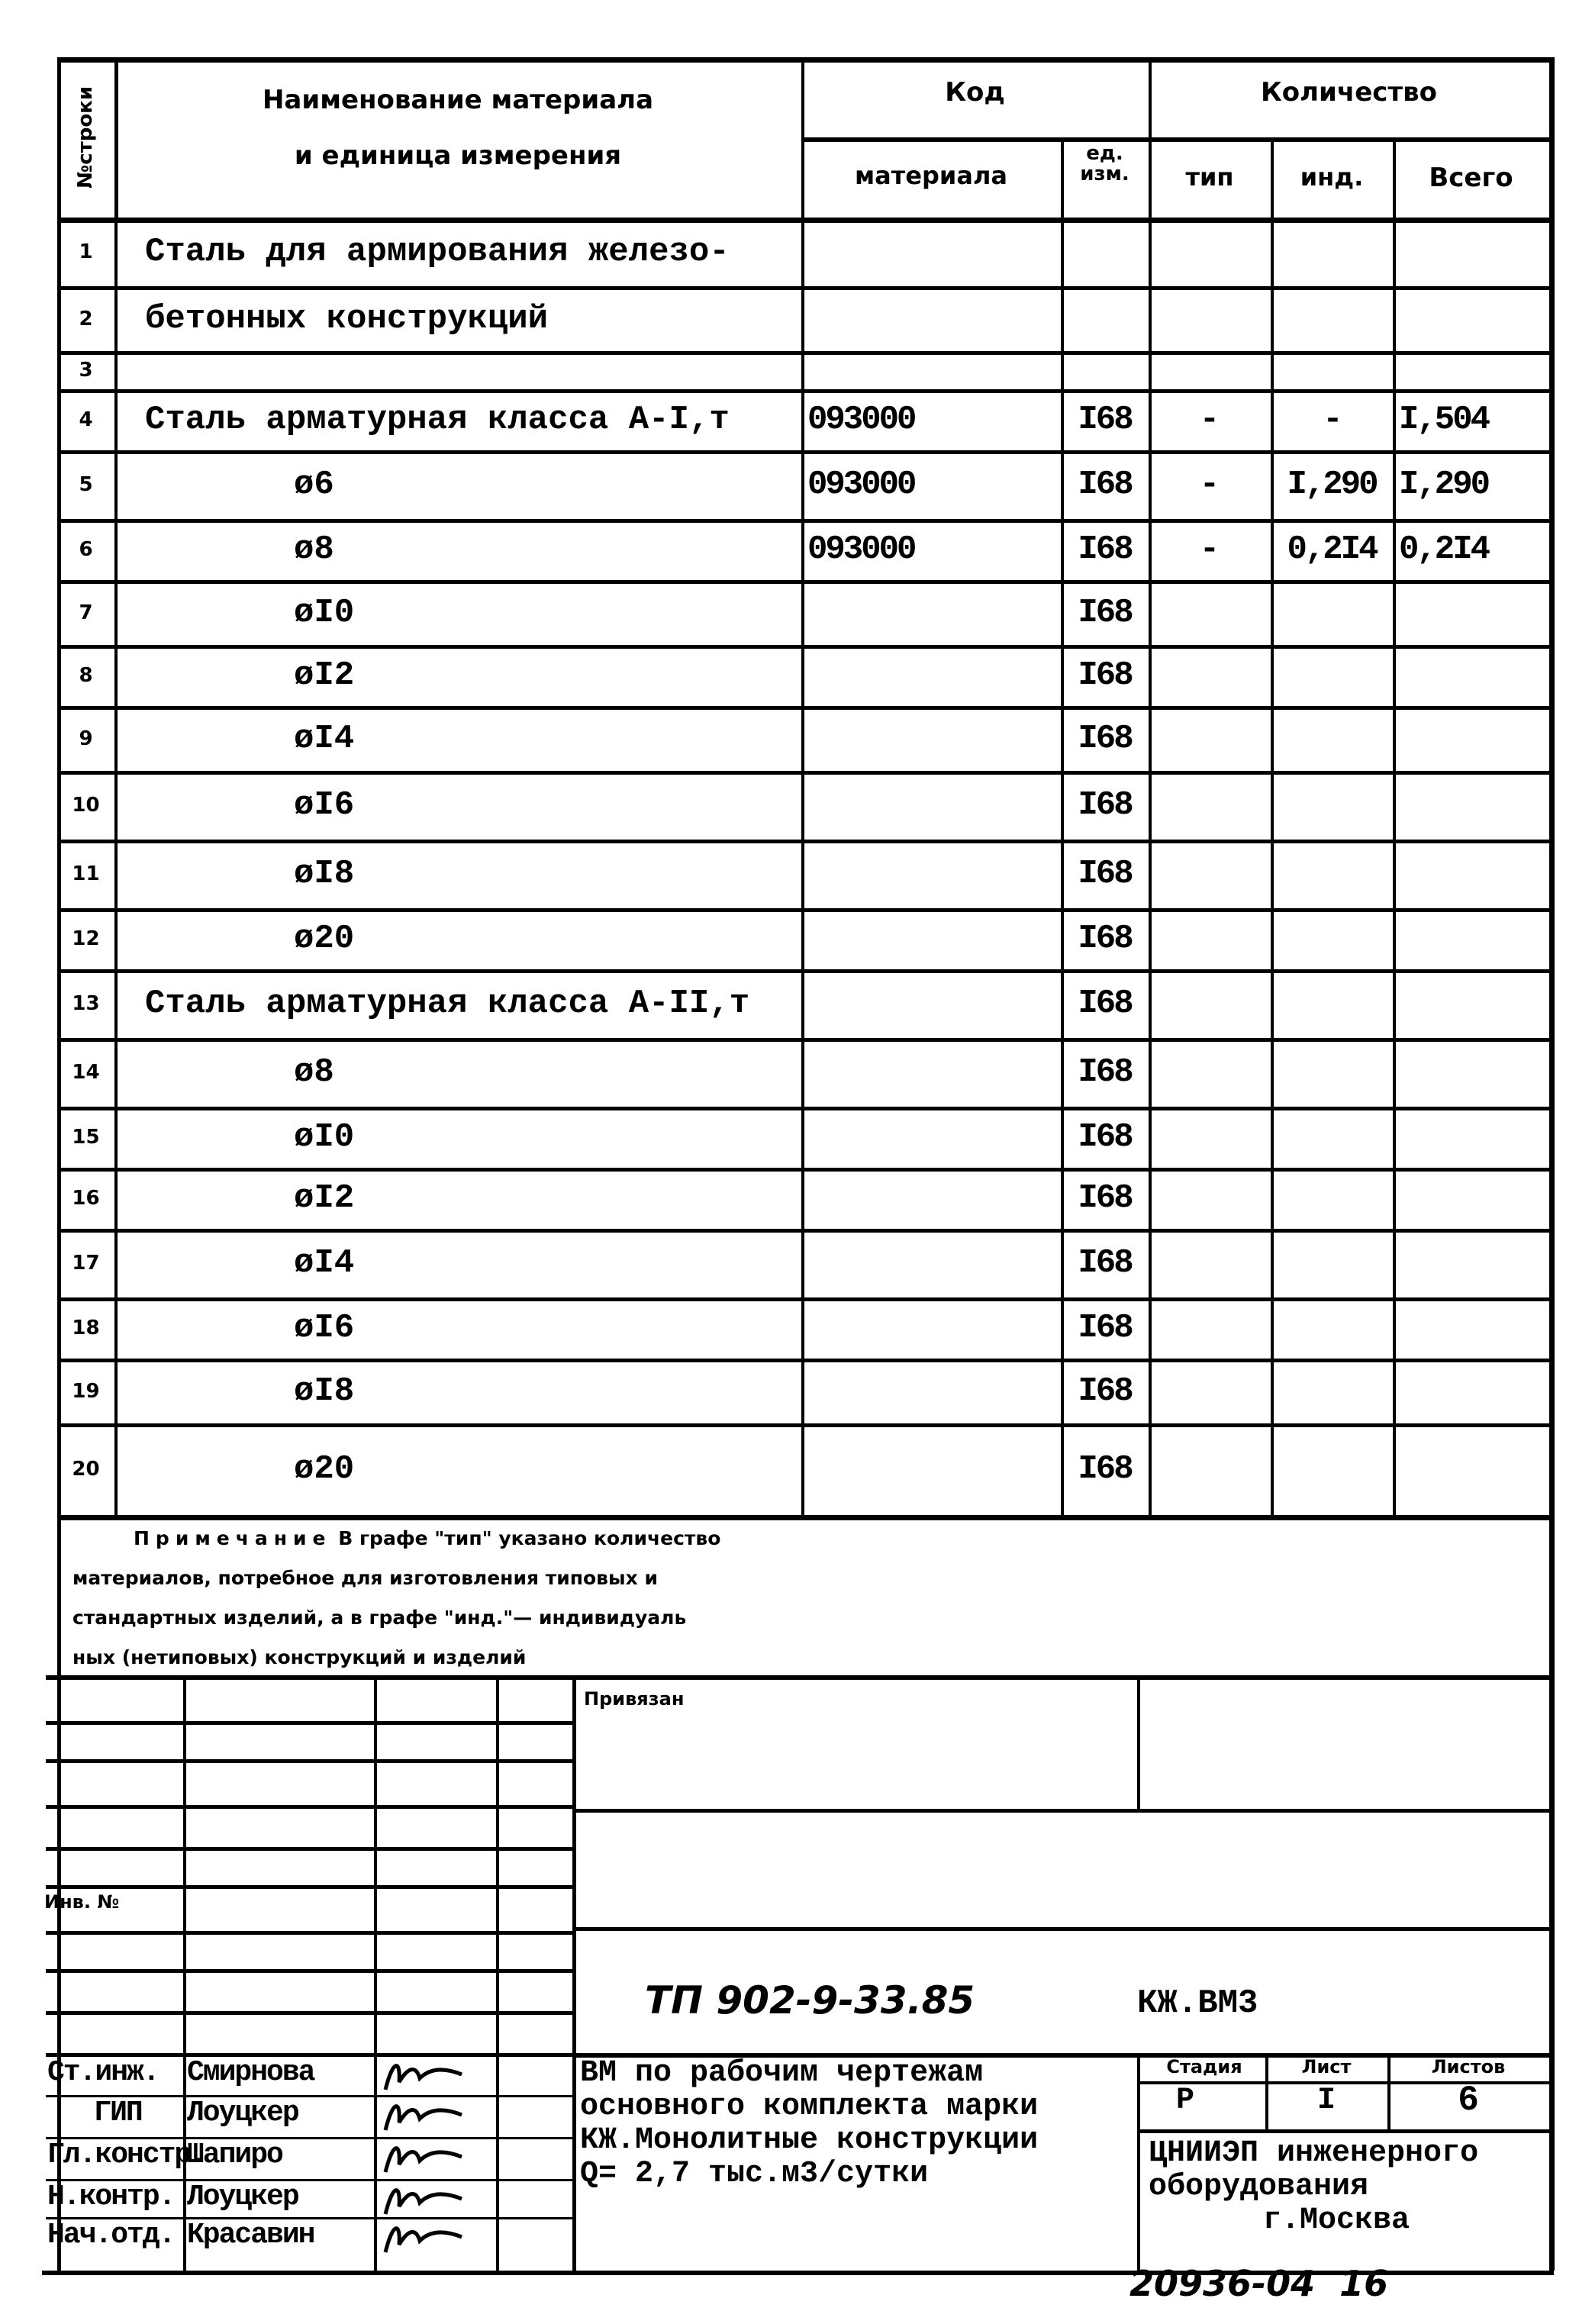 This screenshot has height=2324, width=1579. I want to click on row-number: 17, so click(86, 1264).